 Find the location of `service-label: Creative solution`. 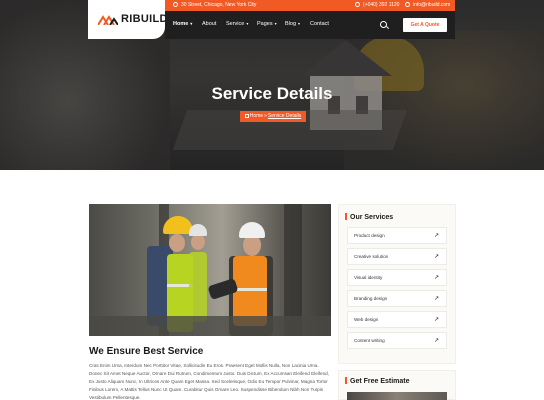

service-label: Creative solution is located at coordinates (371, 256).